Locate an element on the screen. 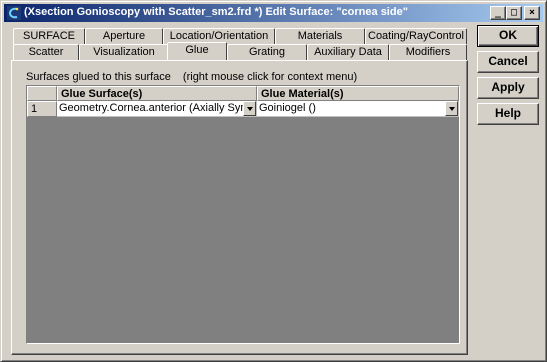 Image resolution: width=547 pixels, height=362 pixels. header-glue-material: Glue Material(s) is located at coordinates (358, 93).